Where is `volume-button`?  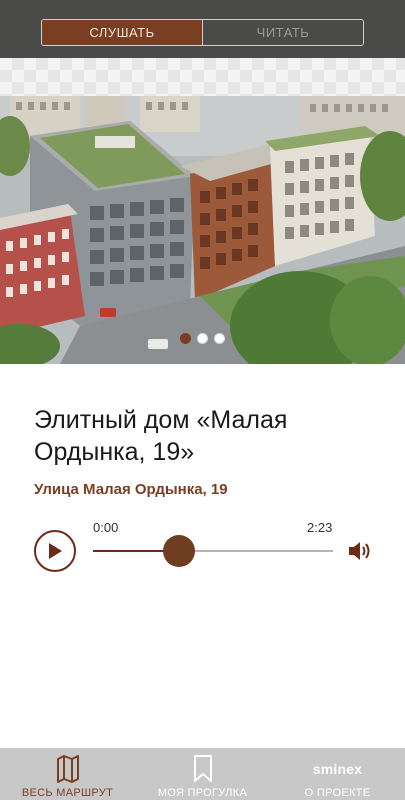
volume-button is located at coordinates (360, 551).